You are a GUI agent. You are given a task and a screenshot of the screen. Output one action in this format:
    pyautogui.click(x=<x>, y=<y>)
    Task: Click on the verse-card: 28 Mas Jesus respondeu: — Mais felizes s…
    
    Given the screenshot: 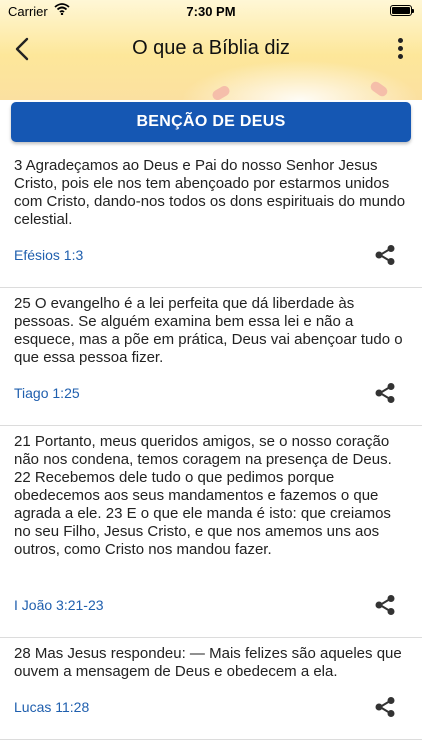 What is the action you would take?
    pyautogui.click(x=211, y=689)
    